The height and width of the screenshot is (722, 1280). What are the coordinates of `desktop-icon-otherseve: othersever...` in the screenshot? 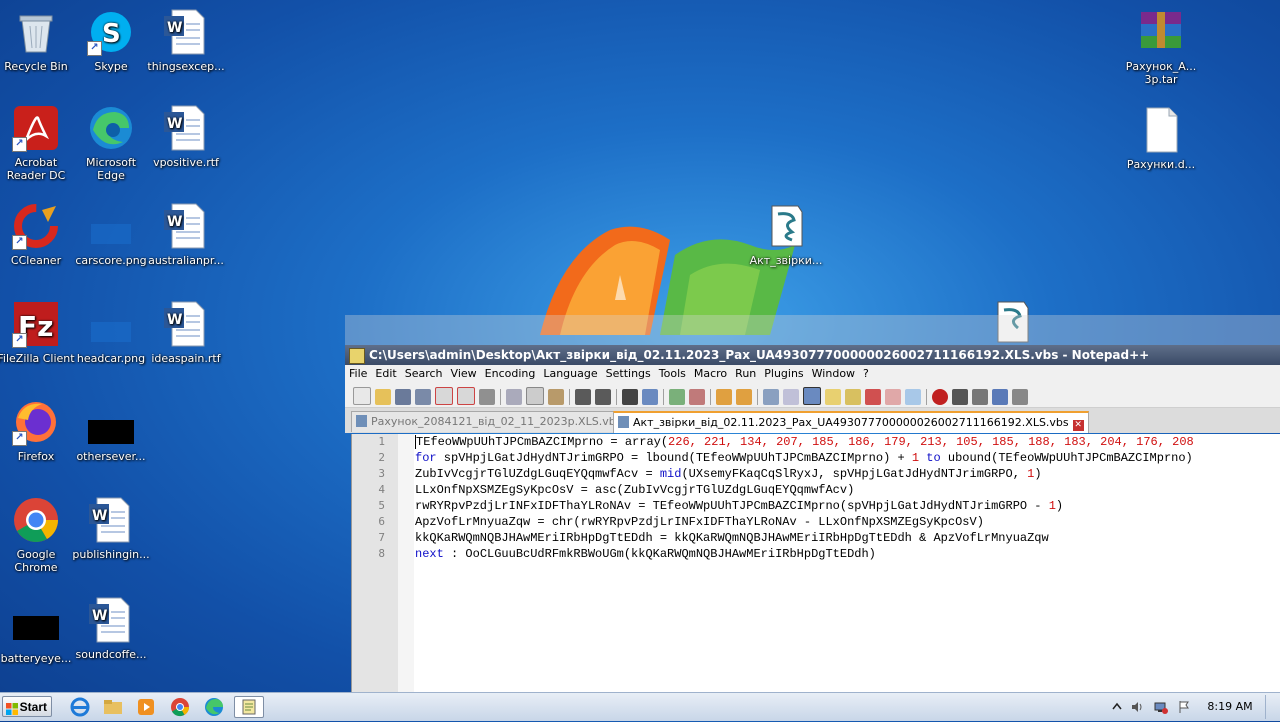 It's located at (111, 430).